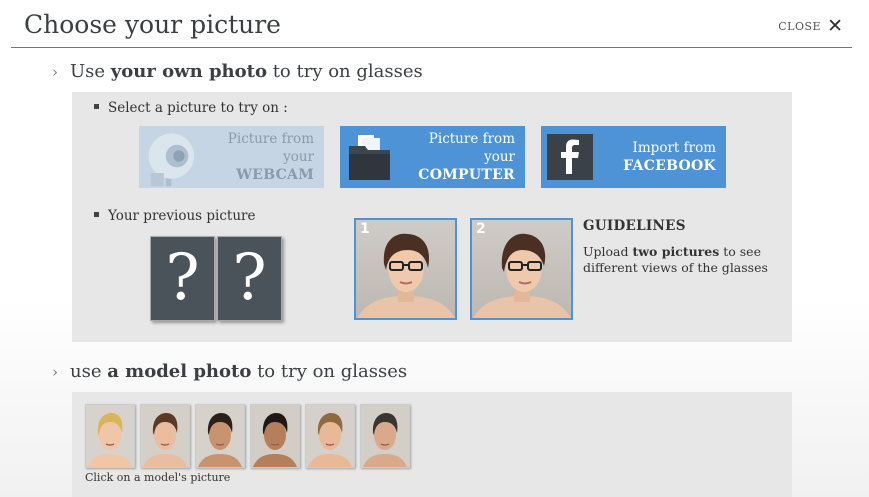  Describe the element at coordinates (471, 148) in the screenshot. I see `computer-line1: Picture from your` at that location.